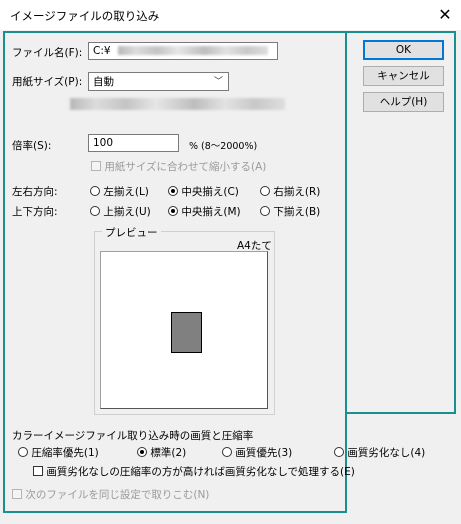  I want to click on radio-quality-priority: 画質優先(3), so click(257, 452).